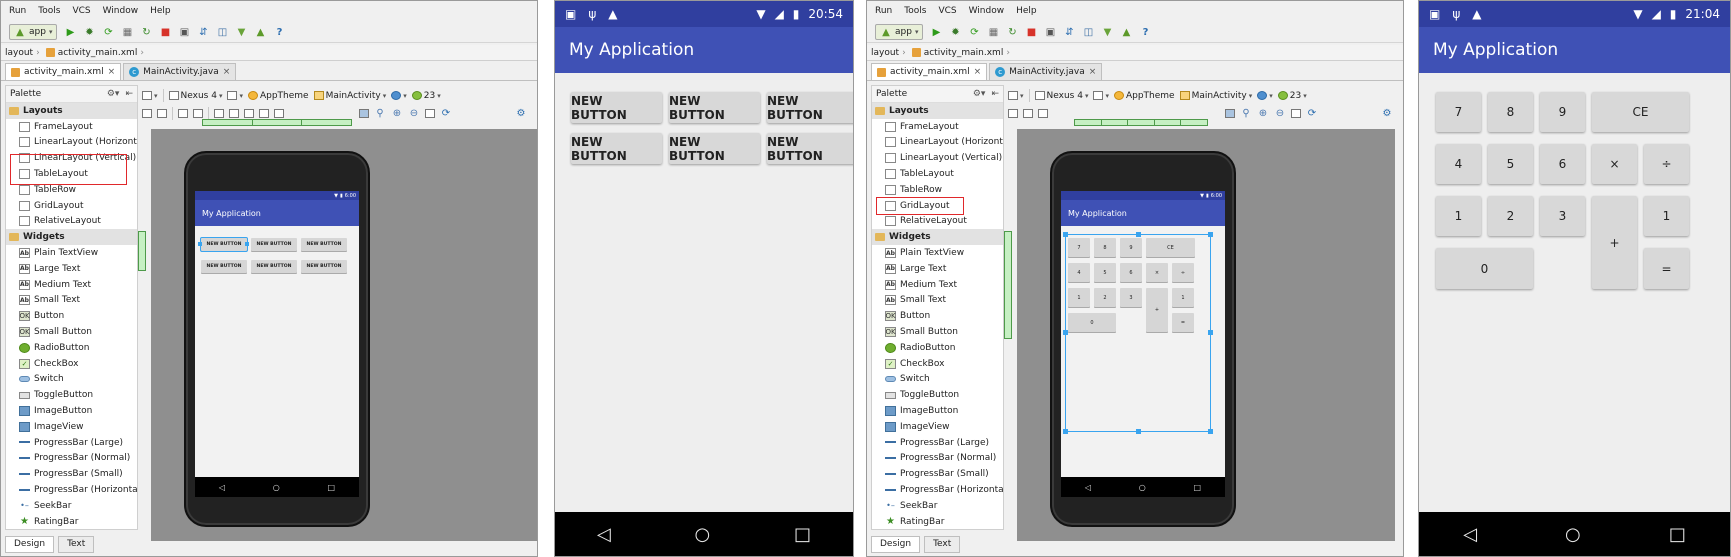 This screenshot has width=1731, height=557. Describe the element at coordinates (1292, 96) in the screenshot. I see `api-dropdown: 23 ▾` at that location.